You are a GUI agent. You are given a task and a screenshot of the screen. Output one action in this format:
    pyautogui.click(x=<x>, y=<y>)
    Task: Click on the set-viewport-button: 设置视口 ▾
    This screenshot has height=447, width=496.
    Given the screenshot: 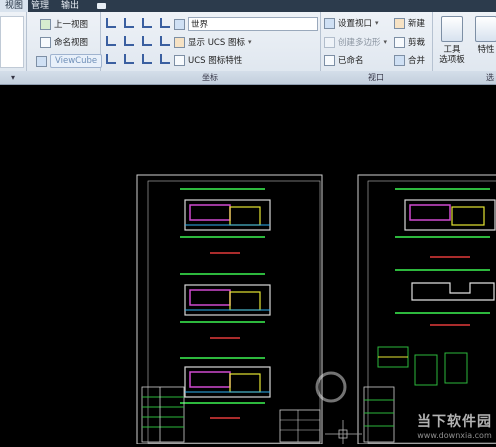 What is the action you would take?
    pyautogui.click(x=351, y=23)
    